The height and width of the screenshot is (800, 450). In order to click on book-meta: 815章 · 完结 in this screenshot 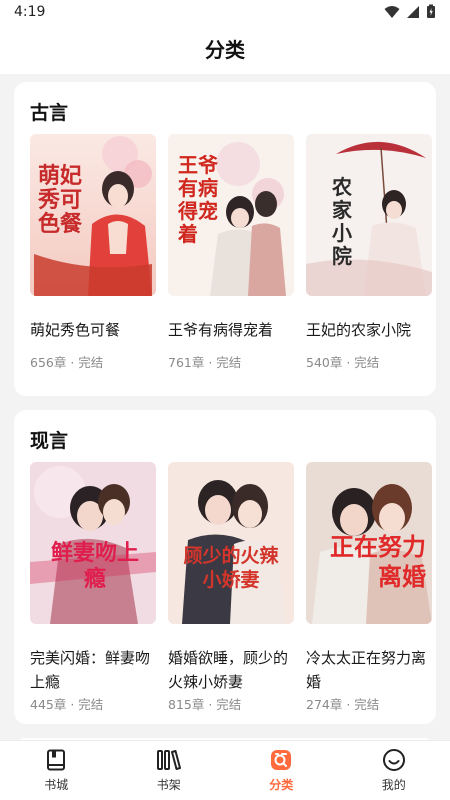, I will do `click(205, 704)`.